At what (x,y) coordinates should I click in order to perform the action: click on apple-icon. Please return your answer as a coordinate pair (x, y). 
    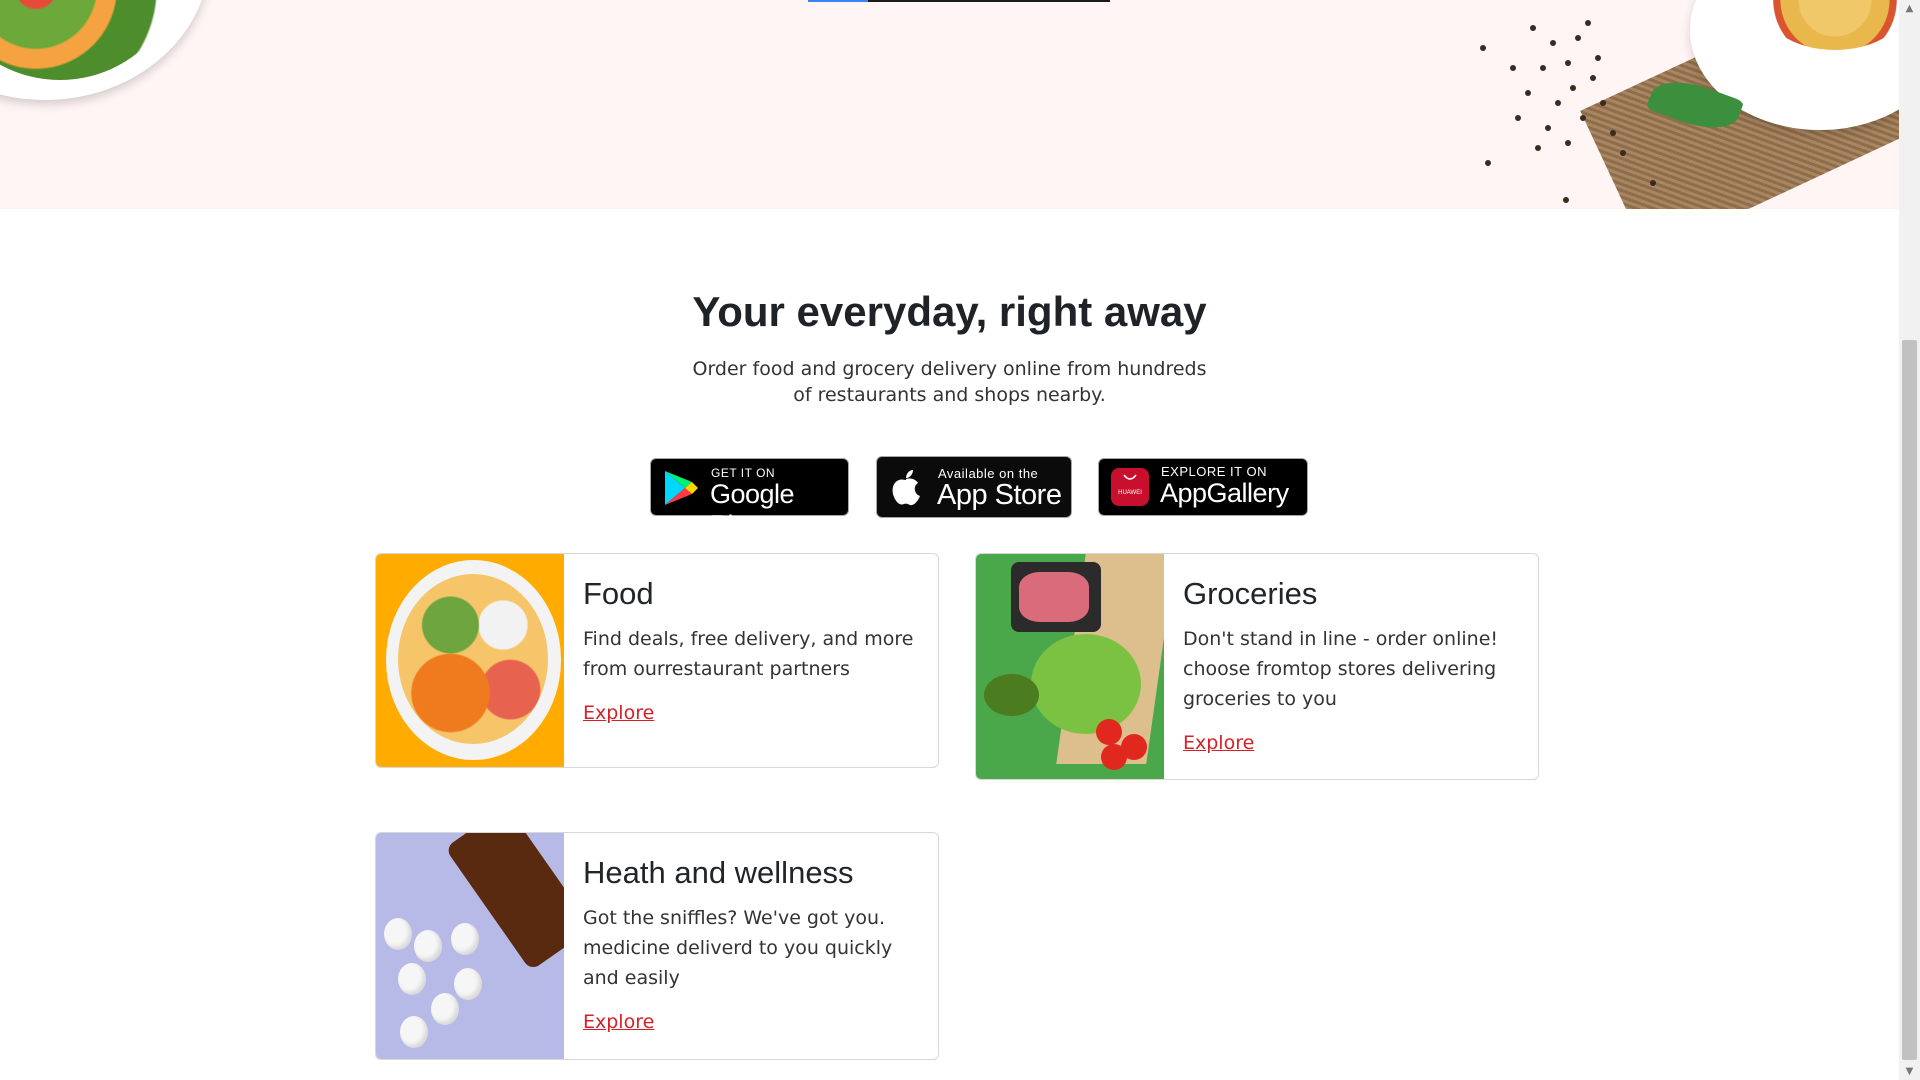
    Looking at the image, I should click on (906, 488).